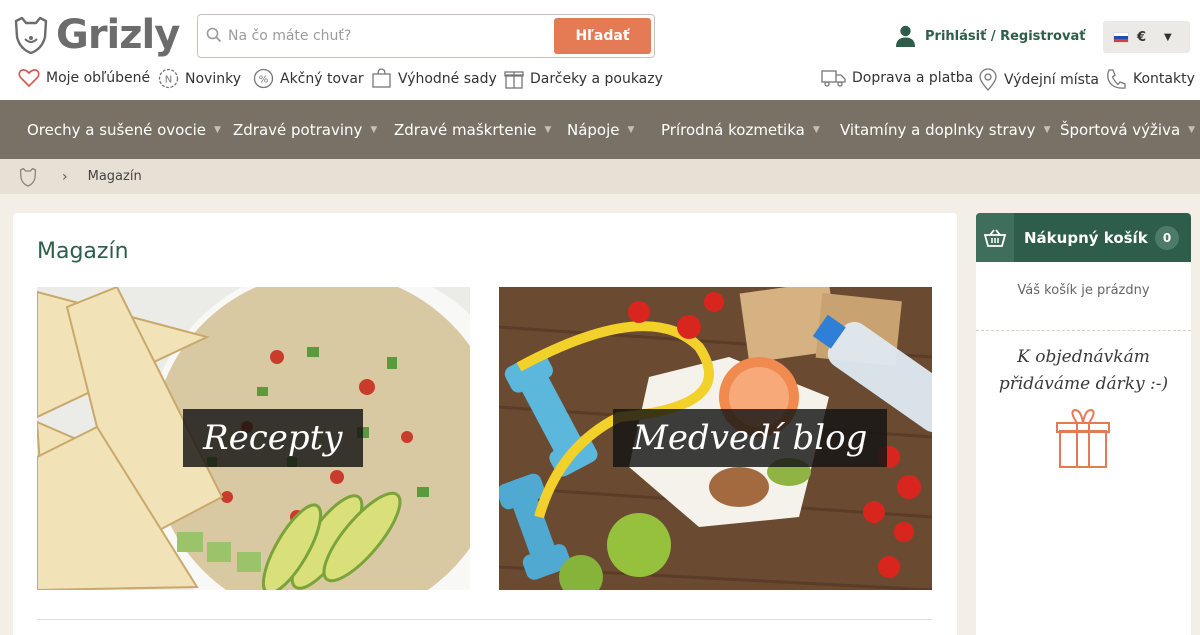  I want to click on nav-healthy-snacks: Zdravé maškrtenie ▼, so click(472, 129).